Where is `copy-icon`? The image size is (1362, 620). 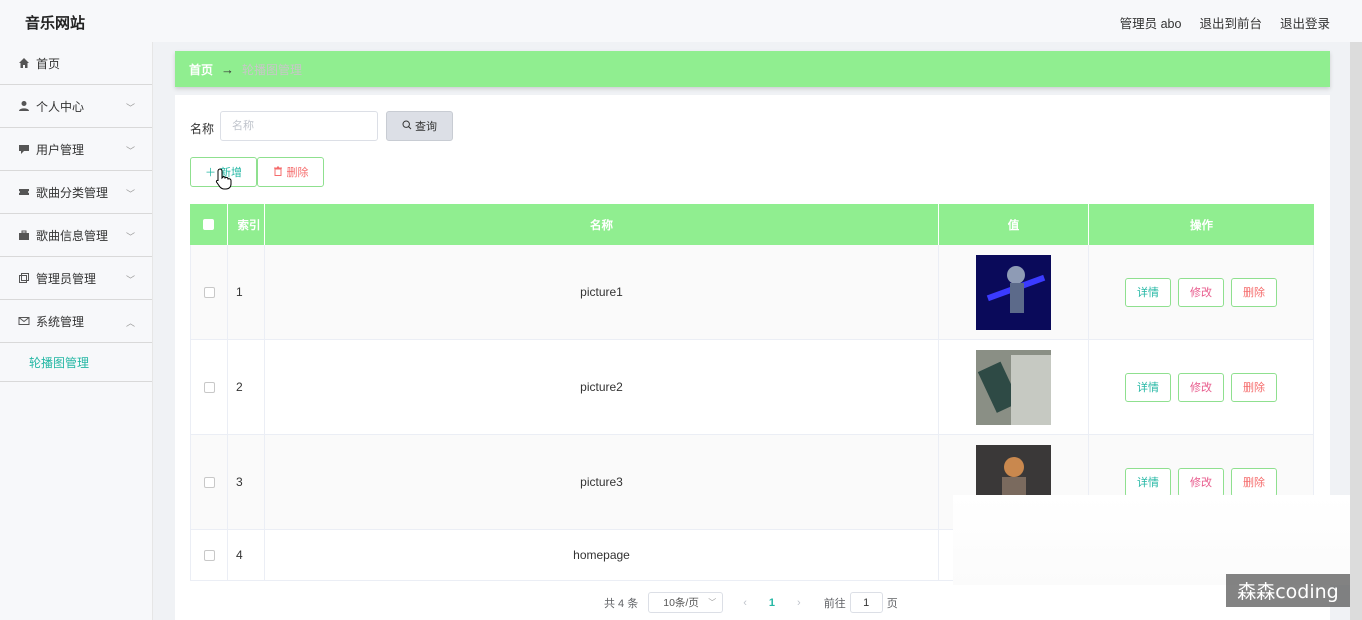
copy-icon is located at coordinates (23, 278).